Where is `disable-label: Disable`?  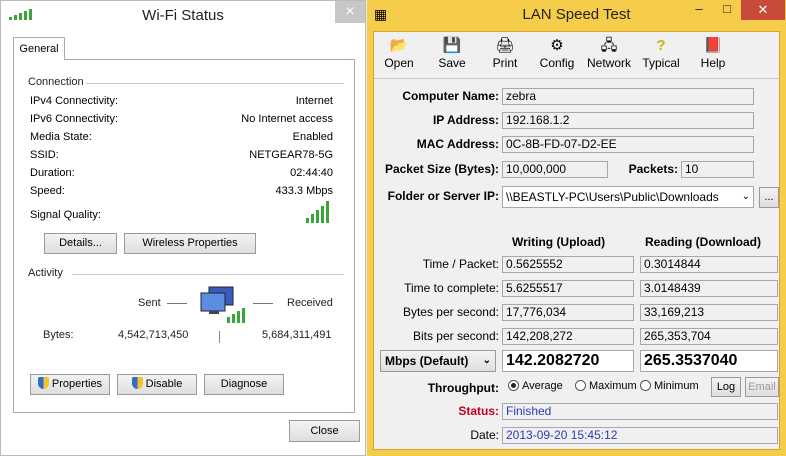
disable-label: Disable is located at coordinates (164, 384).